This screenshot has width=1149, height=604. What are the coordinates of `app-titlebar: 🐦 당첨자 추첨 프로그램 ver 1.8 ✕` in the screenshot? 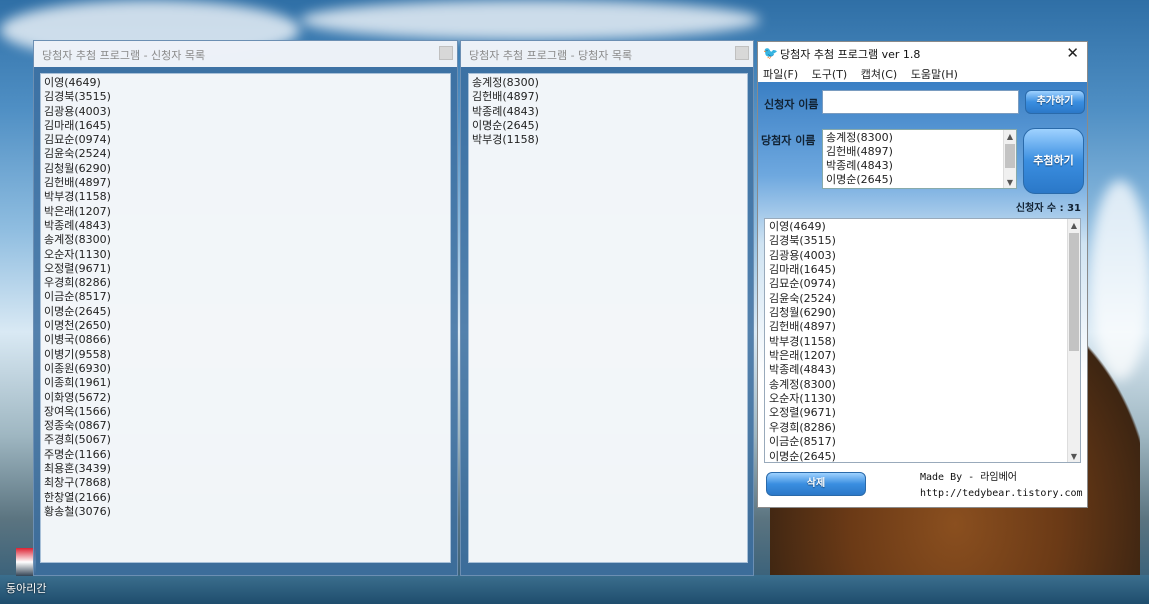 It's located at (922, 53).